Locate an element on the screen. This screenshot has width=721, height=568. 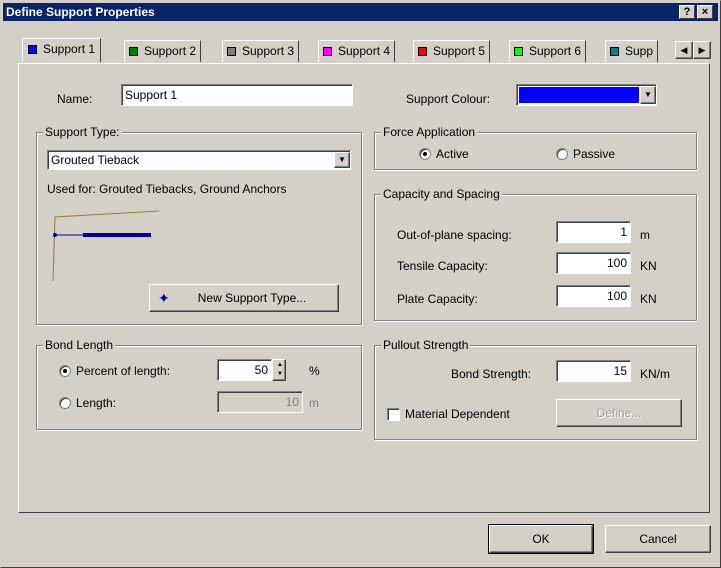
tab-label: Supp is located at coordinates (639, 51).